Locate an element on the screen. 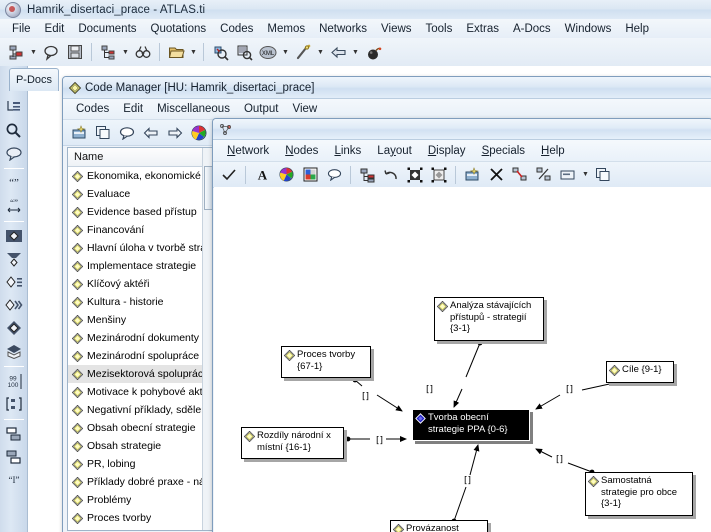 The height and width of the screenshot is (532, 711). code-list-item: Ekonomika, ekonomické is located at coordinates (140, 176).